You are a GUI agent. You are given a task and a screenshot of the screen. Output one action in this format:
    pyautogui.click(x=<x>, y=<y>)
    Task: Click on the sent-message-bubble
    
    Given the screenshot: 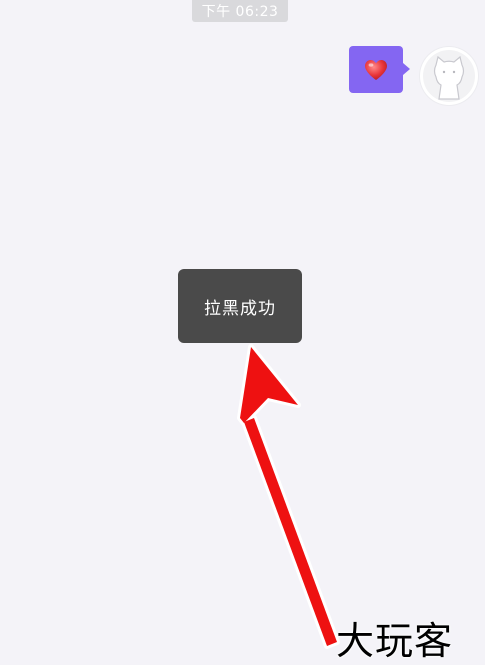 What is the action you would take?
    pyautogui.click(x=376, y=69)
    